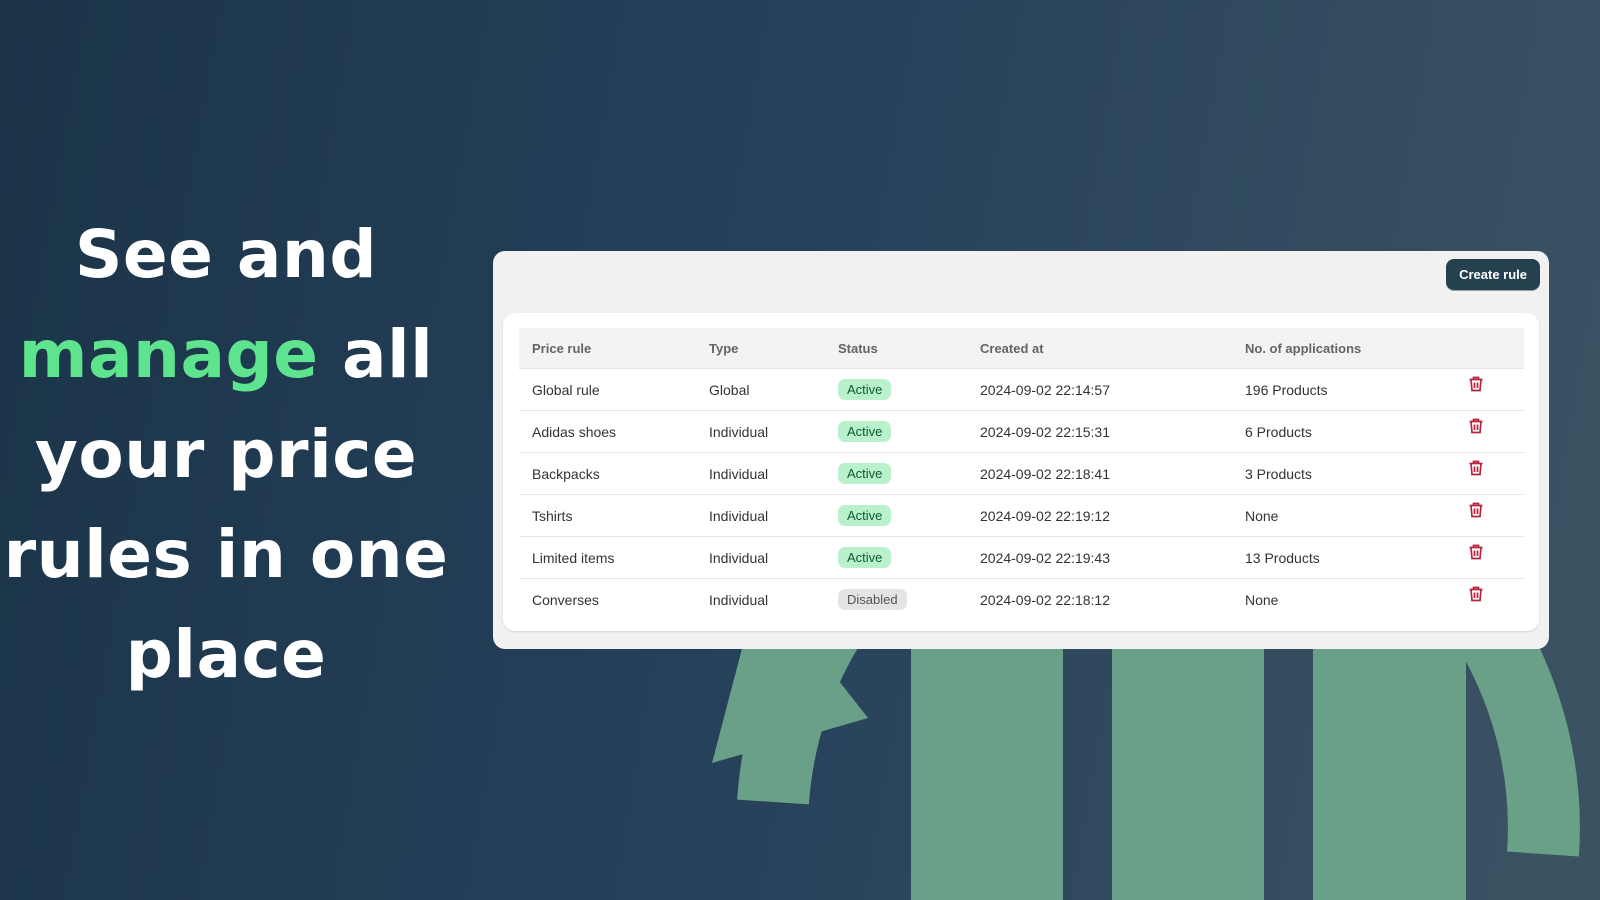  Describe the element at coordinates (607, 557) in the screenshot. I see `rule-name-cell: Limited items` at that location.